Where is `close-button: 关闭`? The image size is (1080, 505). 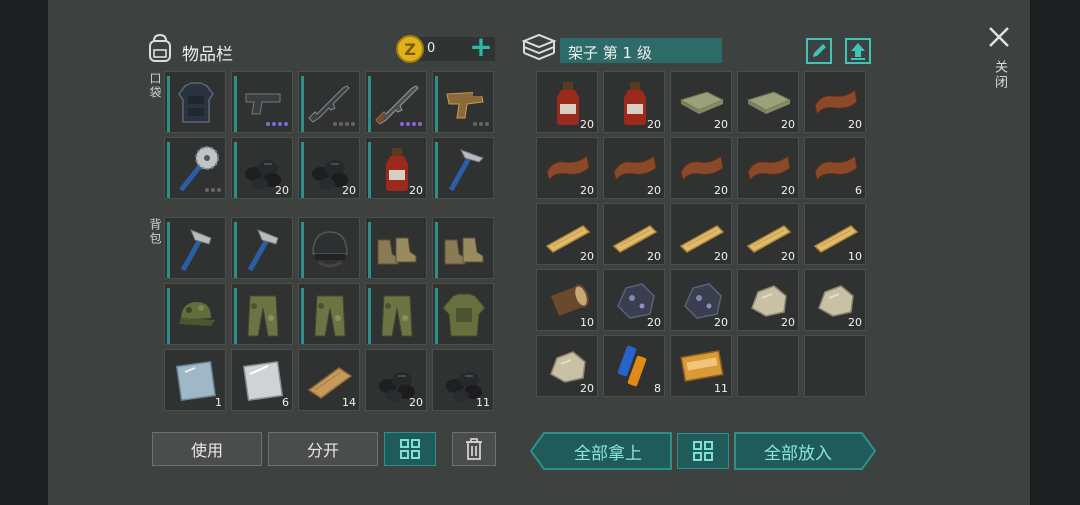
close-button: 关闭 is located at coordinates (999, 62).